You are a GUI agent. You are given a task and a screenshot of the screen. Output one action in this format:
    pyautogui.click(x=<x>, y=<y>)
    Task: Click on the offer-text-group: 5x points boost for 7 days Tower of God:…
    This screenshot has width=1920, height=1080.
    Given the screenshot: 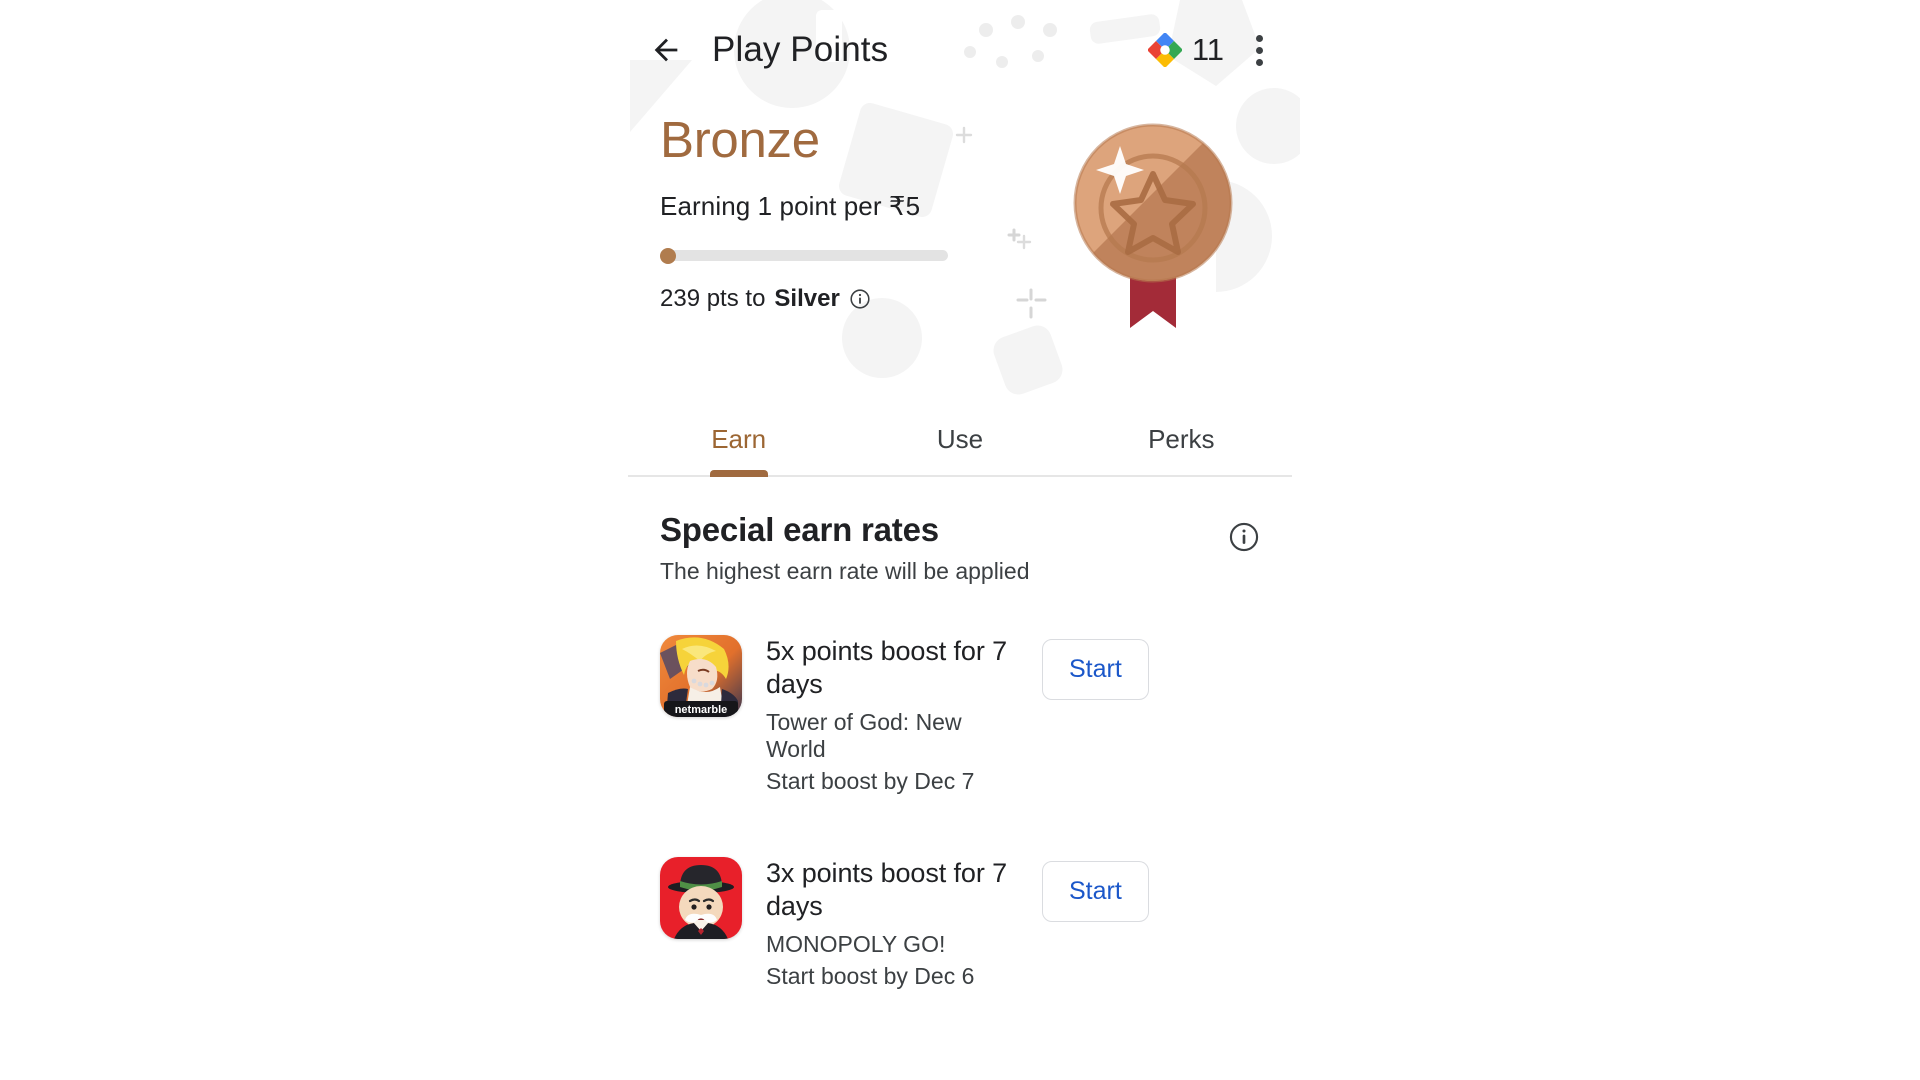 What is the action you would take?
    pyautogui.click(x=892, y=715)
    